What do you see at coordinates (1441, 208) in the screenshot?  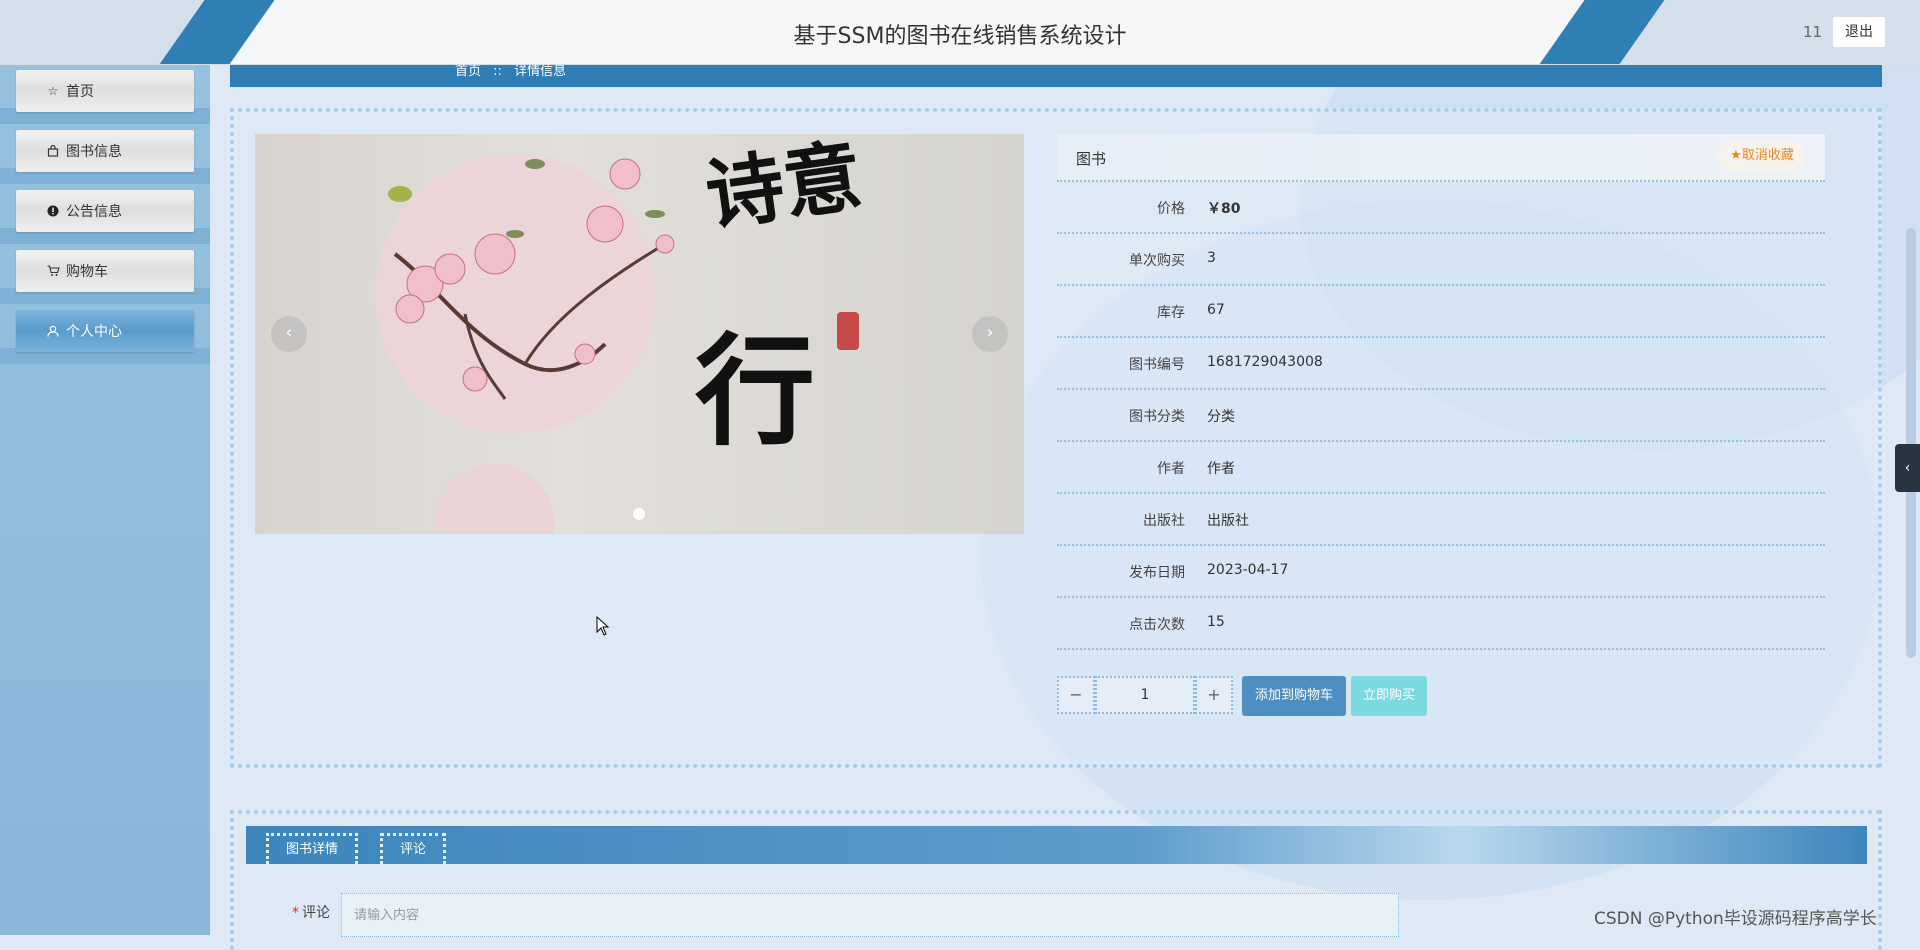 I see `field-row-price: 价格 ￥80` at bounding box center [1441, 208].